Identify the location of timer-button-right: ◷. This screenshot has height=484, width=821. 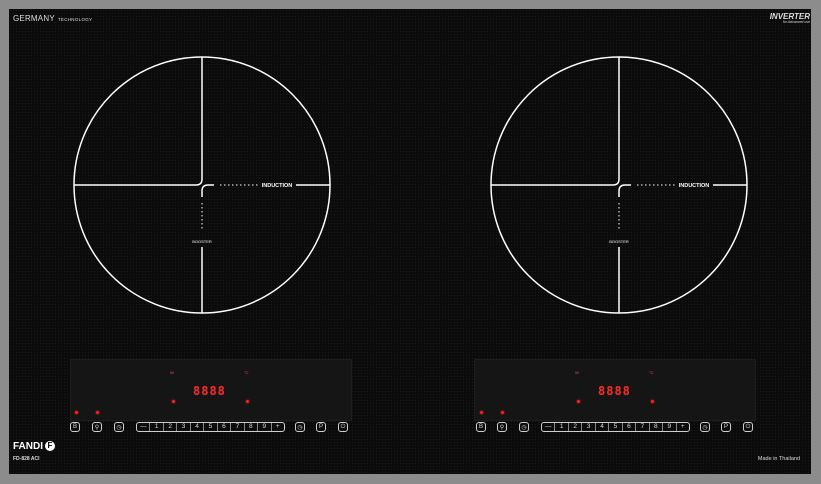
(524, 427).